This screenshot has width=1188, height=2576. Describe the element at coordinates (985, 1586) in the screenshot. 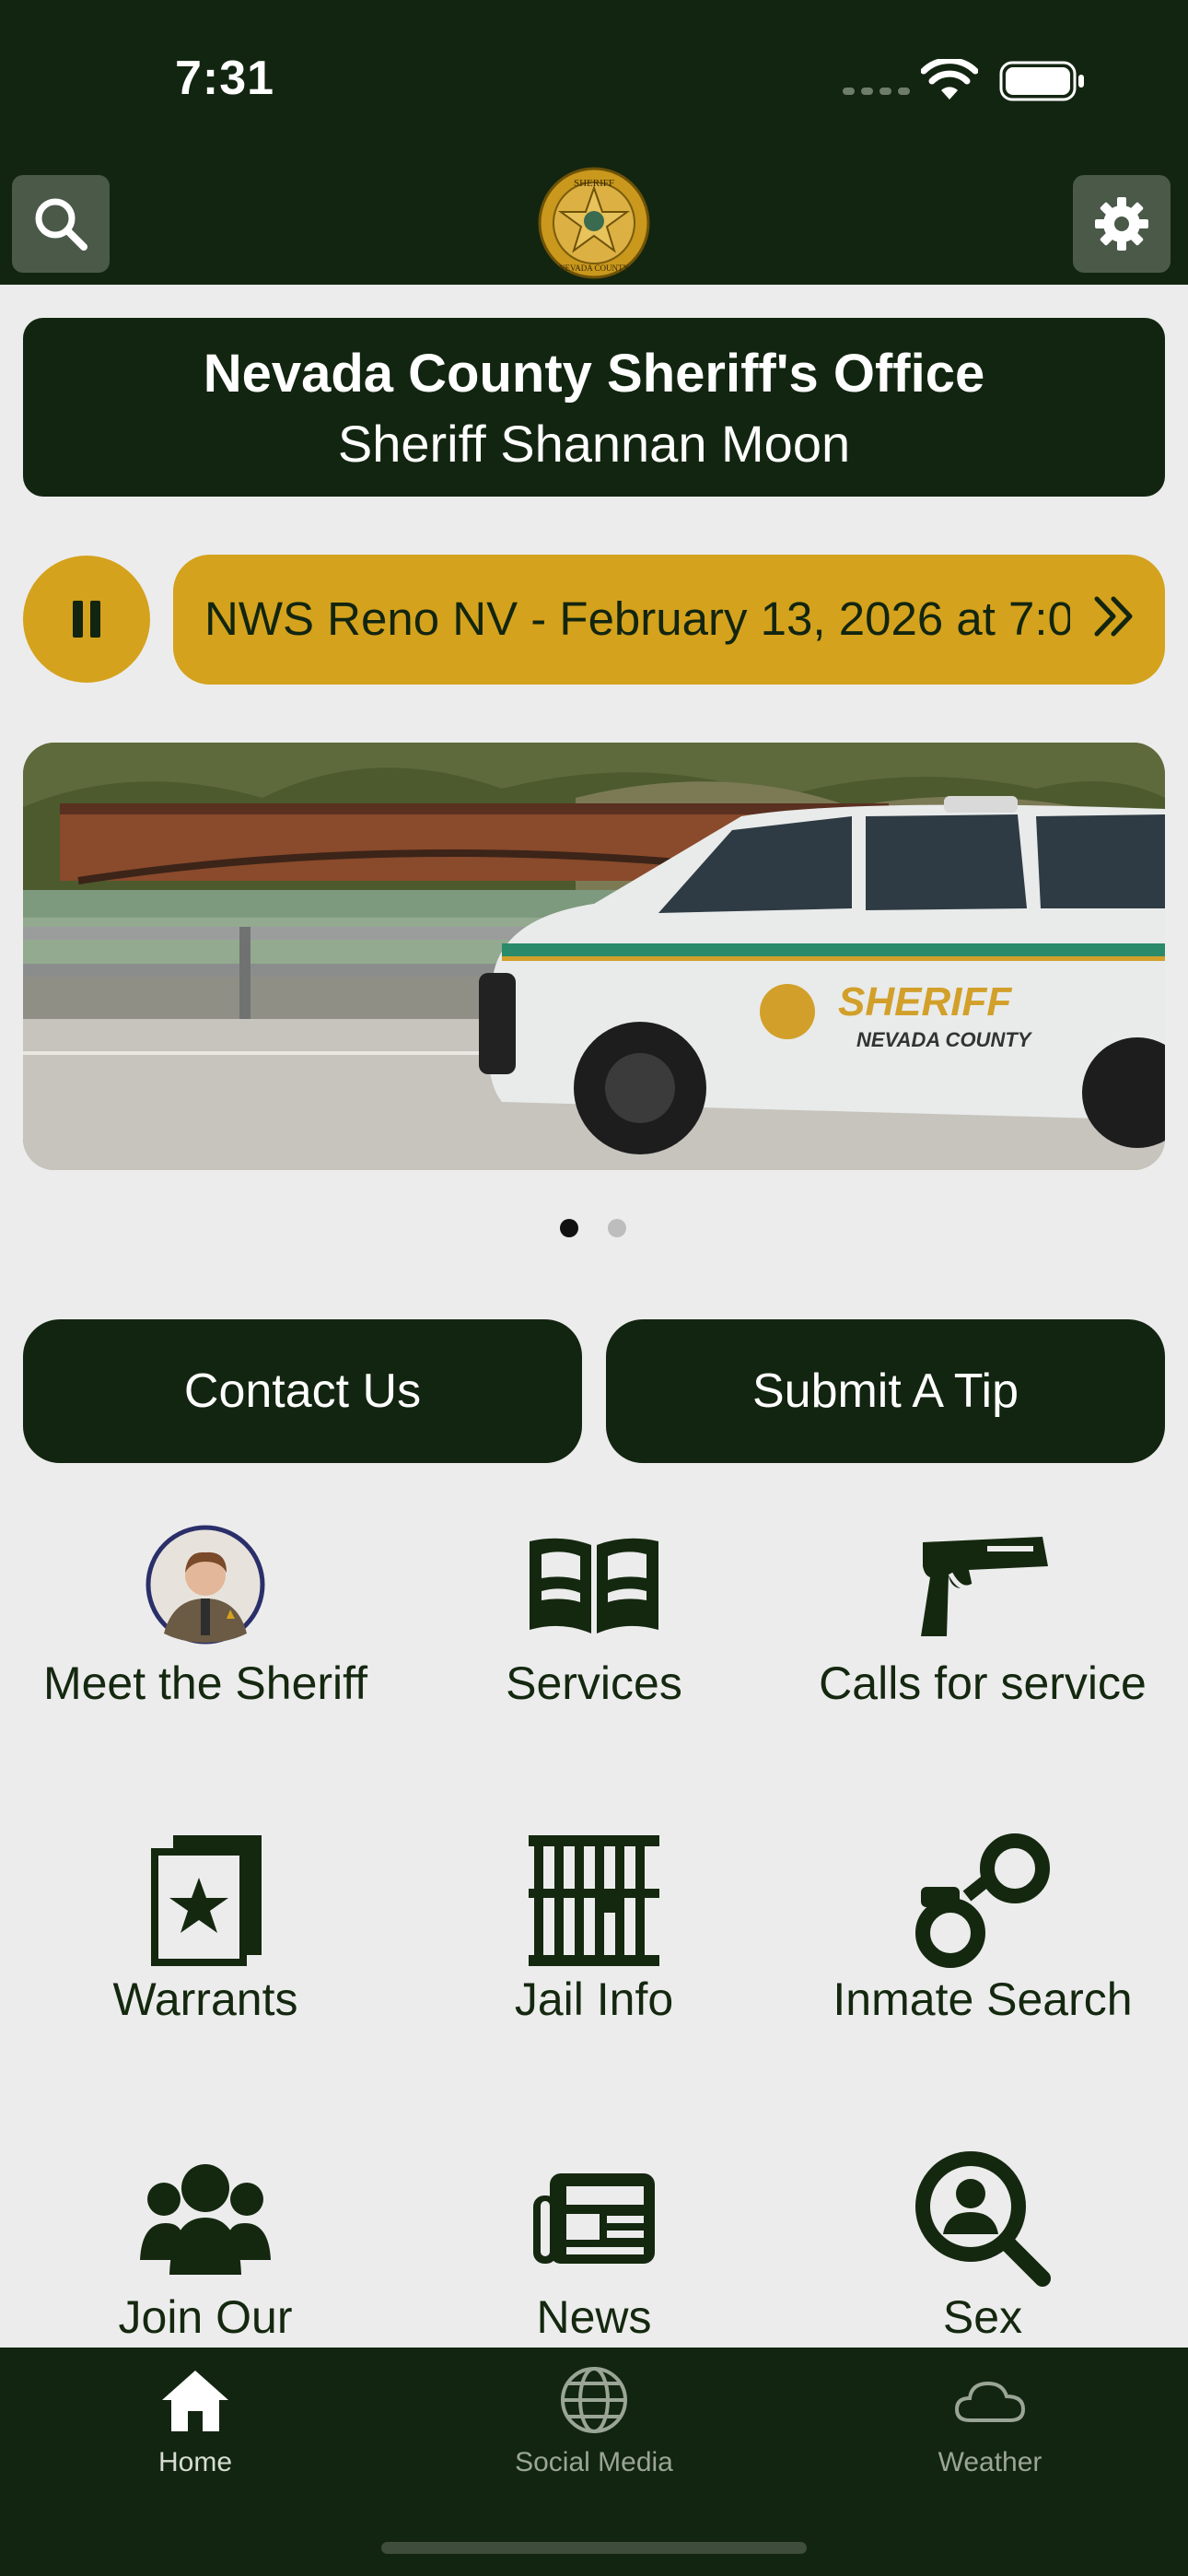

I see `handgun-icon` at that location.